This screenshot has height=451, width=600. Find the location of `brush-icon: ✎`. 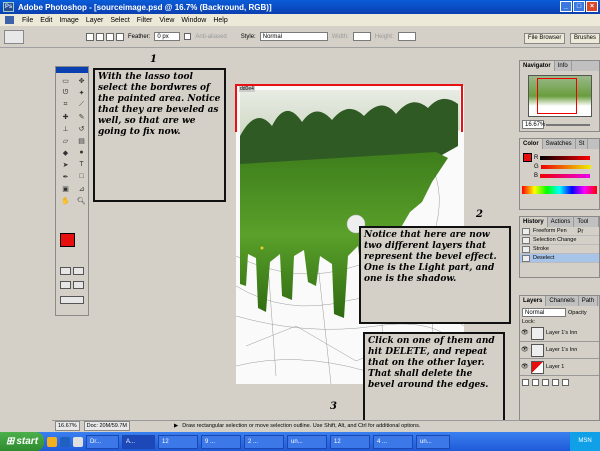

brush-icon: ✎ is located at coordinates (81, 116).